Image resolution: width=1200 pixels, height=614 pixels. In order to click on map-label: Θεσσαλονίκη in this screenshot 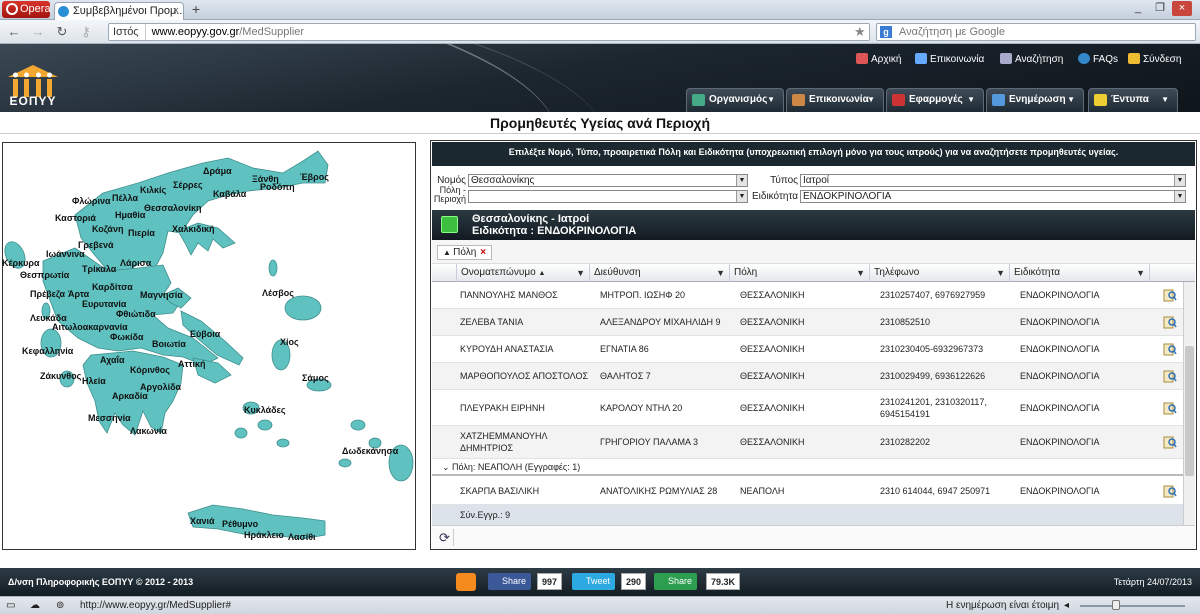, I will do `click(173, 208)`.